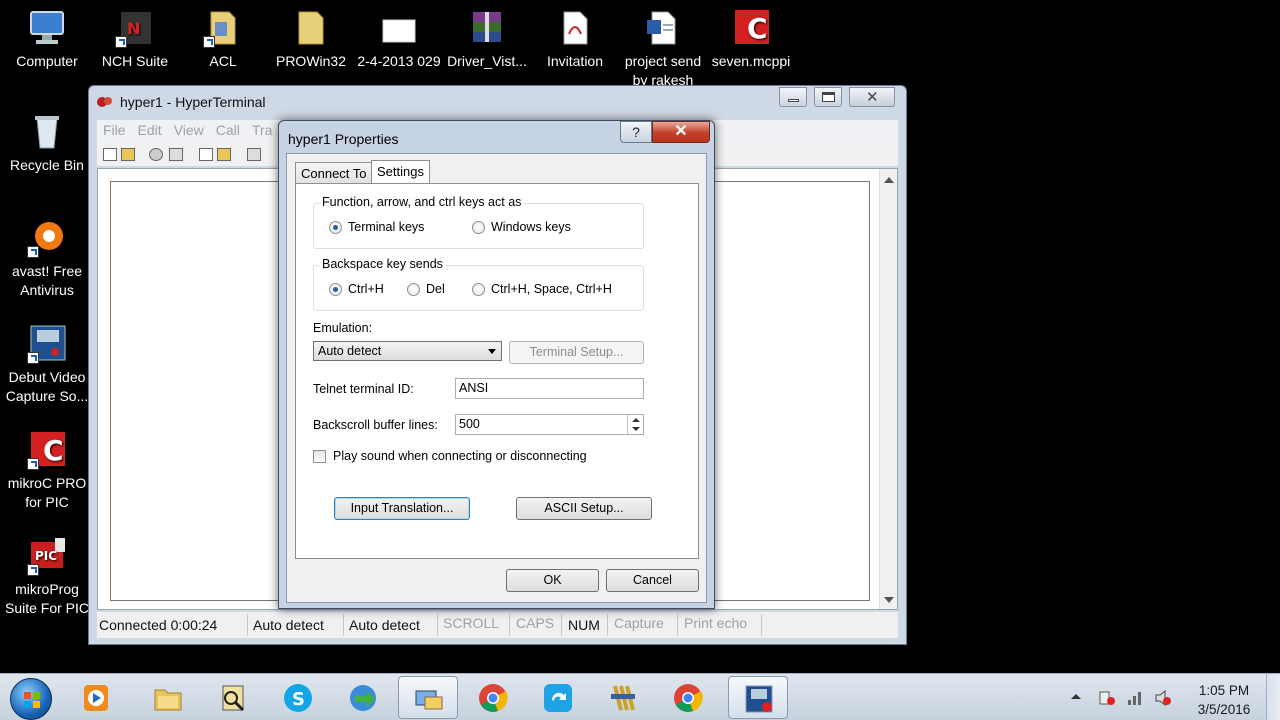  What do you see at coordinates (492, 351) in the screenshot?
I see `chevron-down-icon` at bounding box center [492, 351].